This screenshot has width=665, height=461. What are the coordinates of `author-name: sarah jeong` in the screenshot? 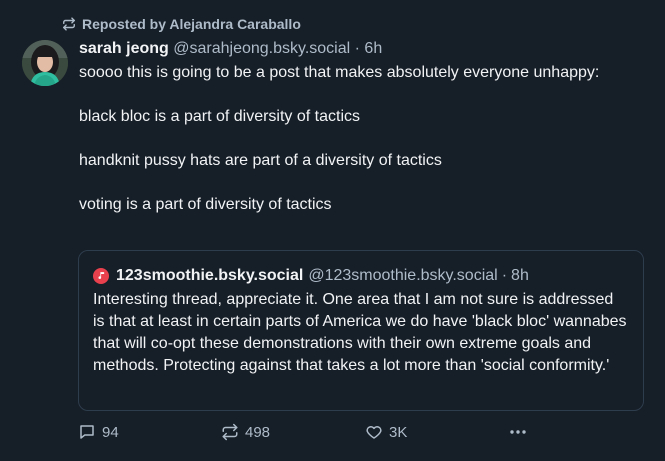 It's located at (124, 48).